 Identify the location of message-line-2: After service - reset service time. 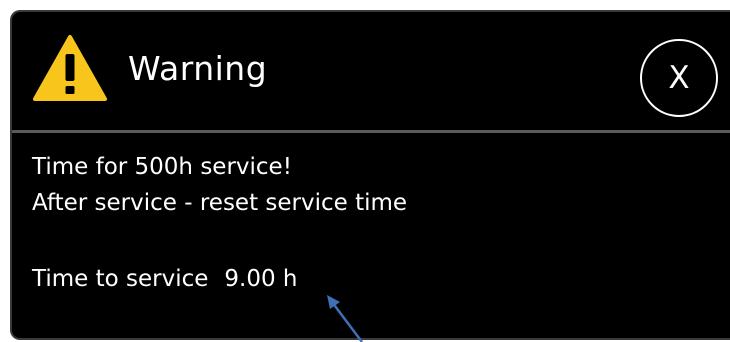
(220, 203).